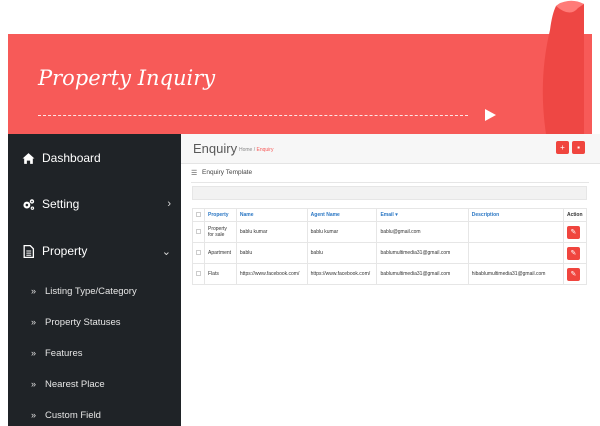 Image resolution: width=600 pixels, height=426 pixels. Describe the element at coordinates (215, 148) in the screenshot. I see `page-title: Enquiry` at that location.